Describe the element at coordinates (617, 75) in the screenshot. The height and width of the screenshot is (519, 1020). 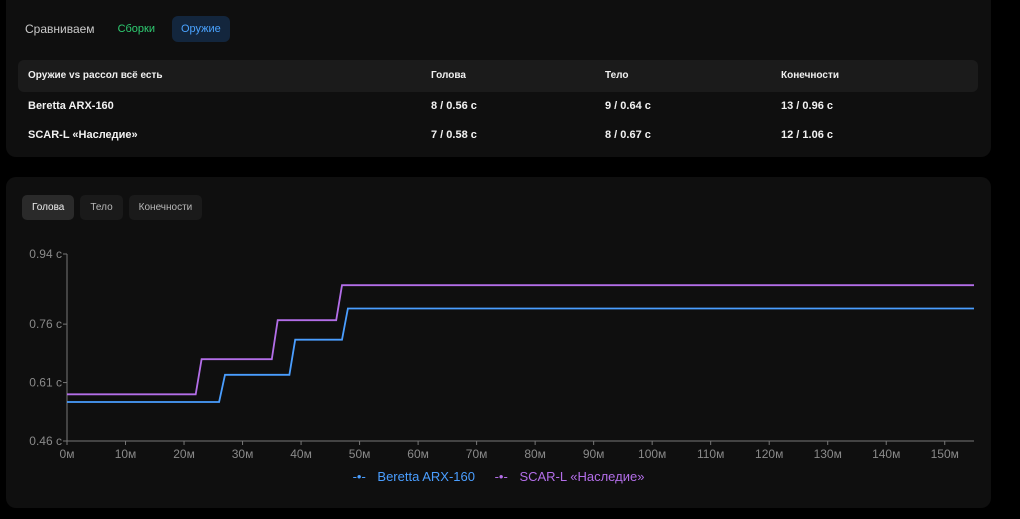
I see `col-body: Тело` at that location.